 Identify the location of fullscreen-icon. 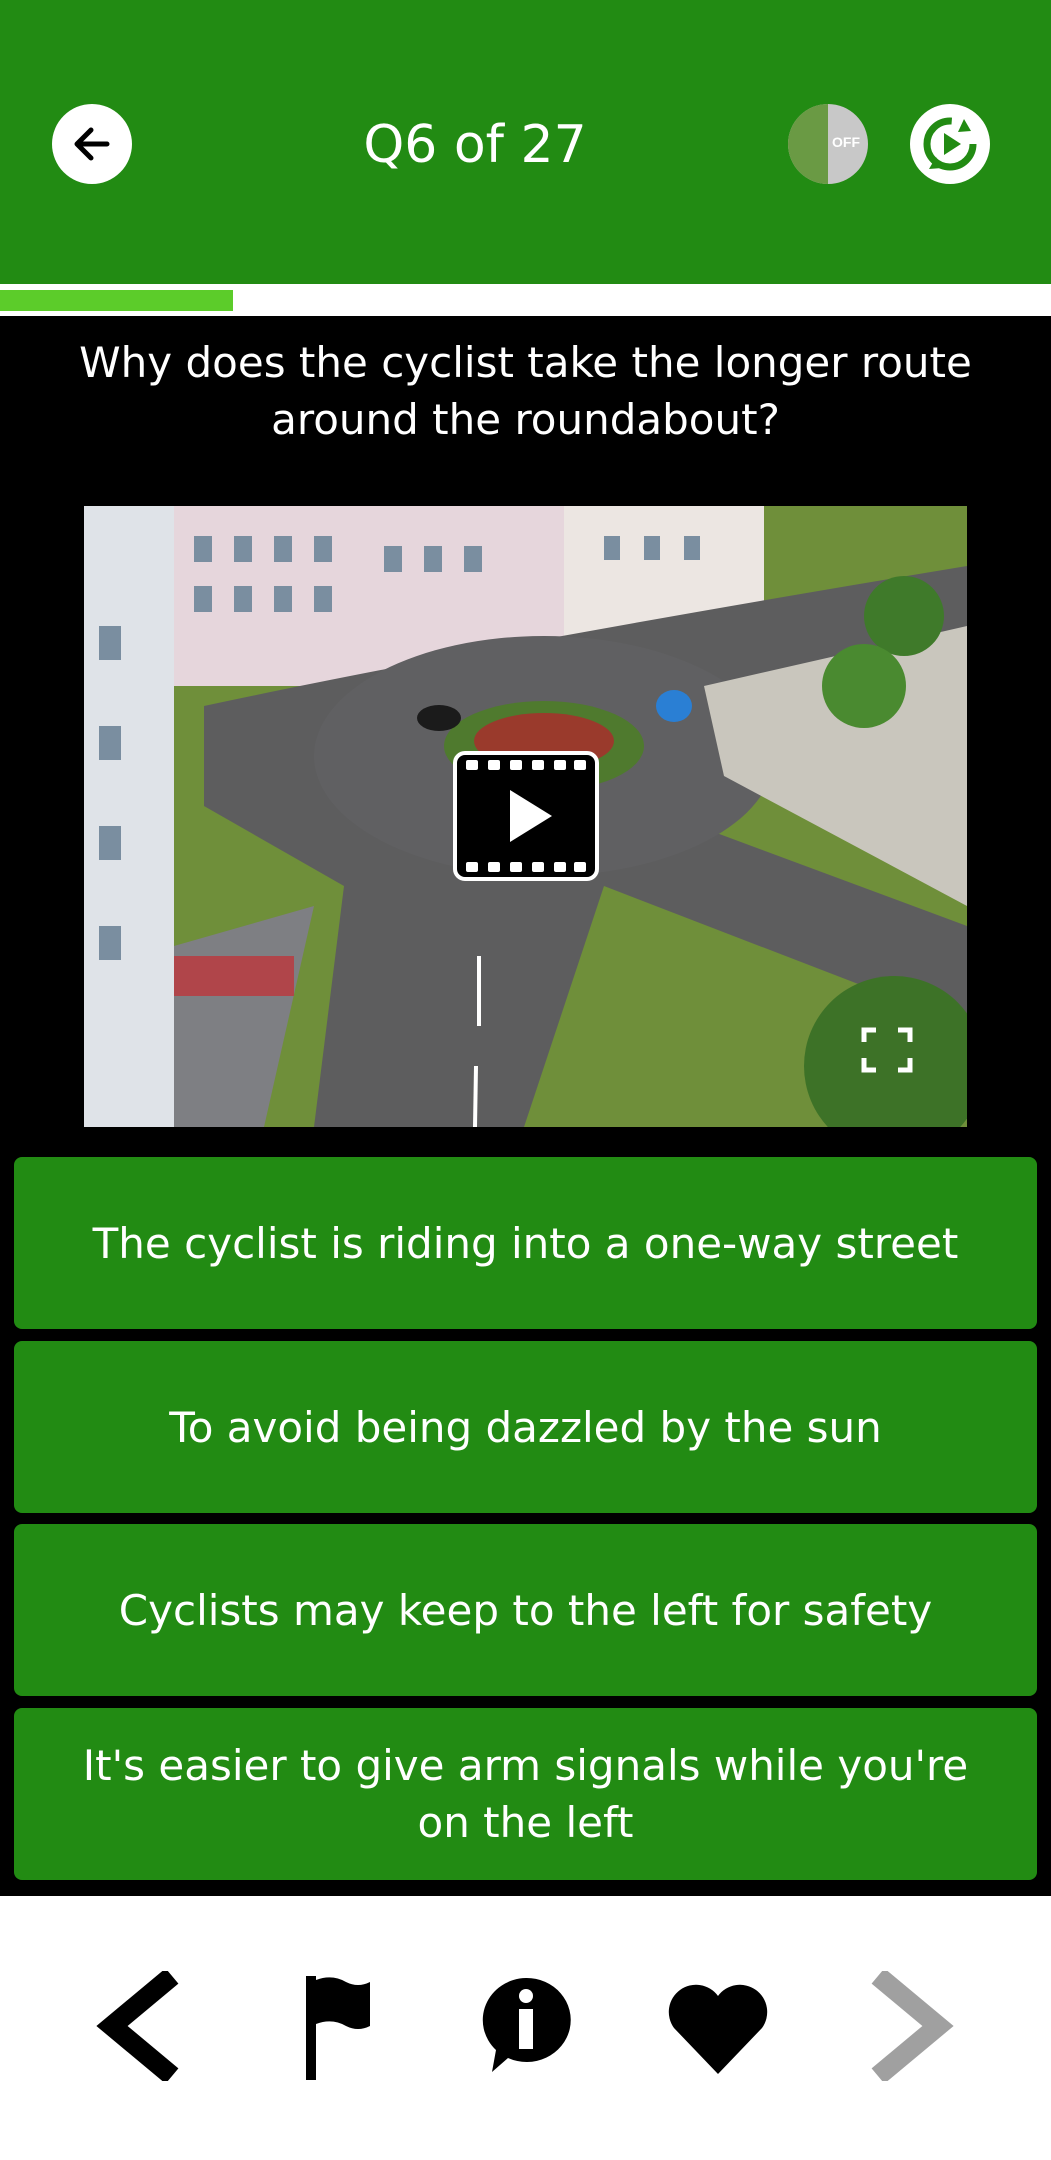
(887, 1050).